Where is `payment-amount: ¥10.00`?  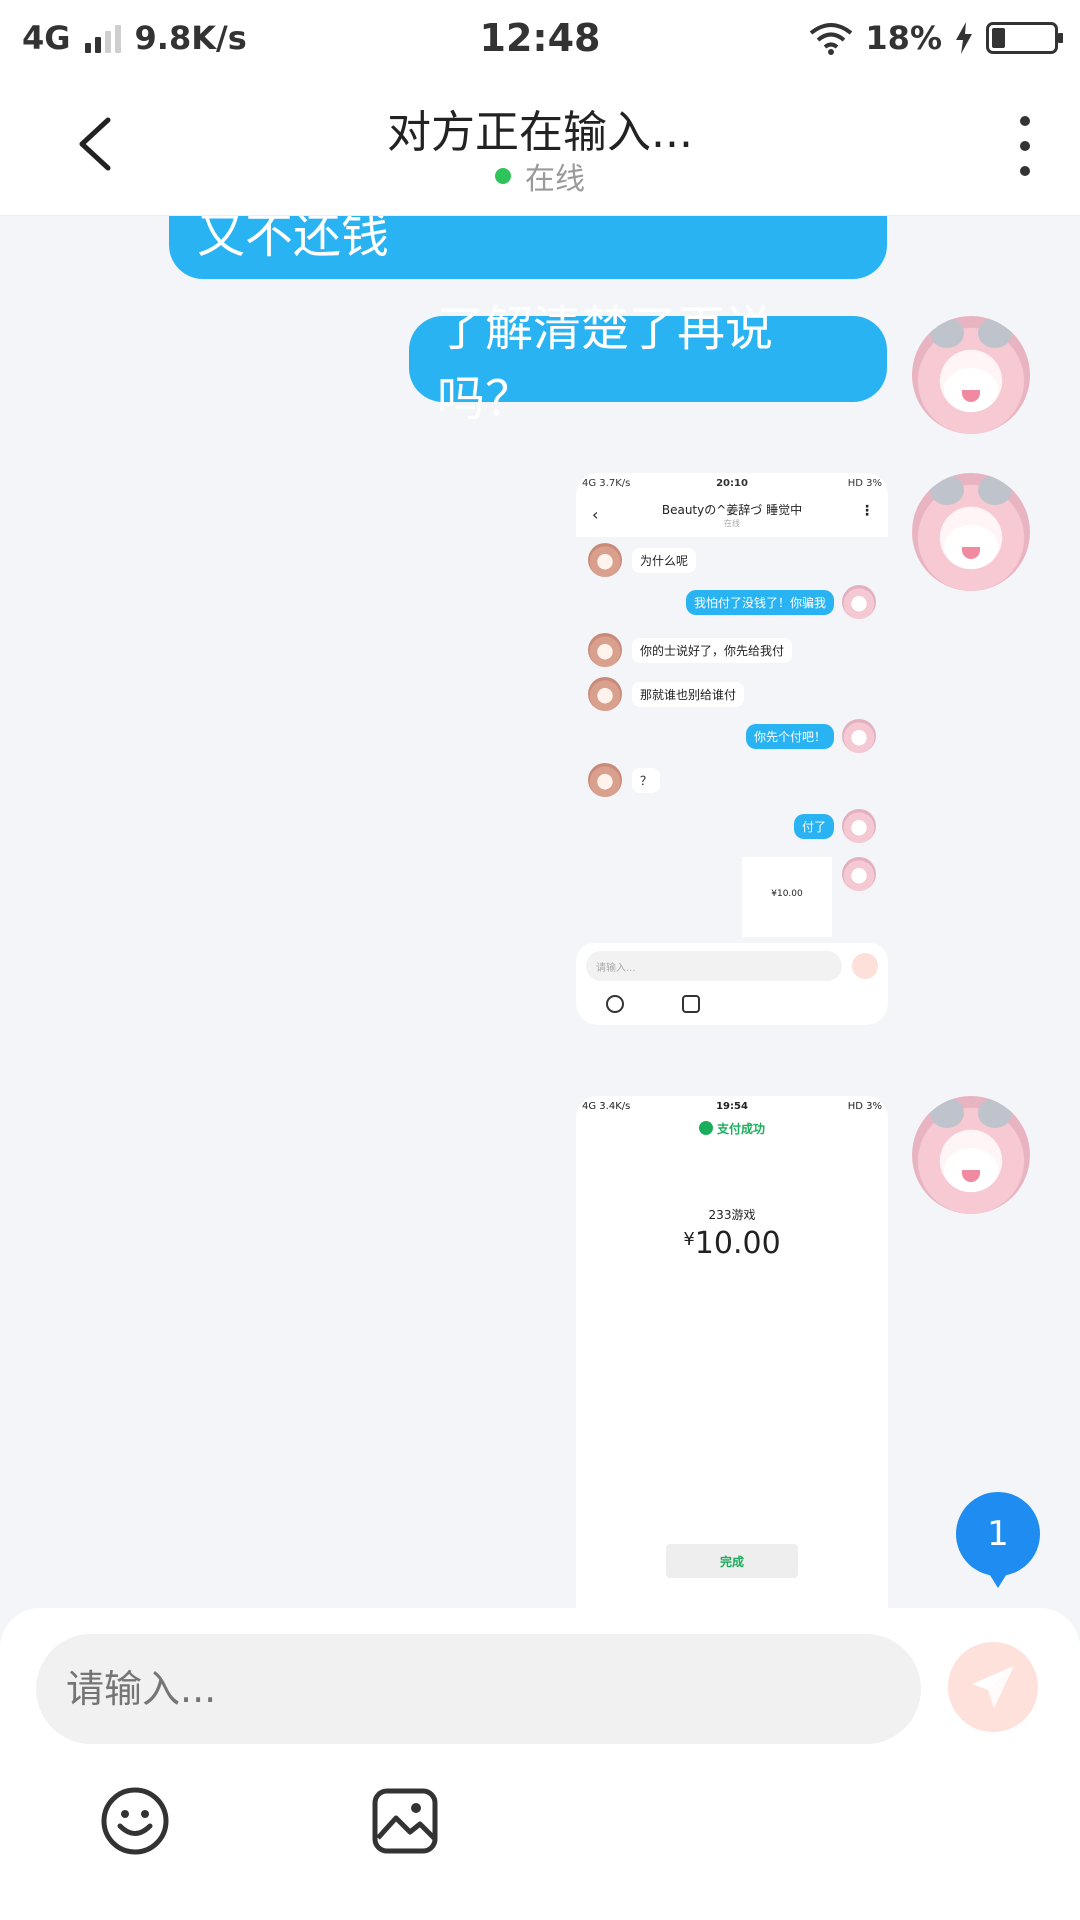
payment-amount: ¥10.00 is located at coordinates (732, 1243).